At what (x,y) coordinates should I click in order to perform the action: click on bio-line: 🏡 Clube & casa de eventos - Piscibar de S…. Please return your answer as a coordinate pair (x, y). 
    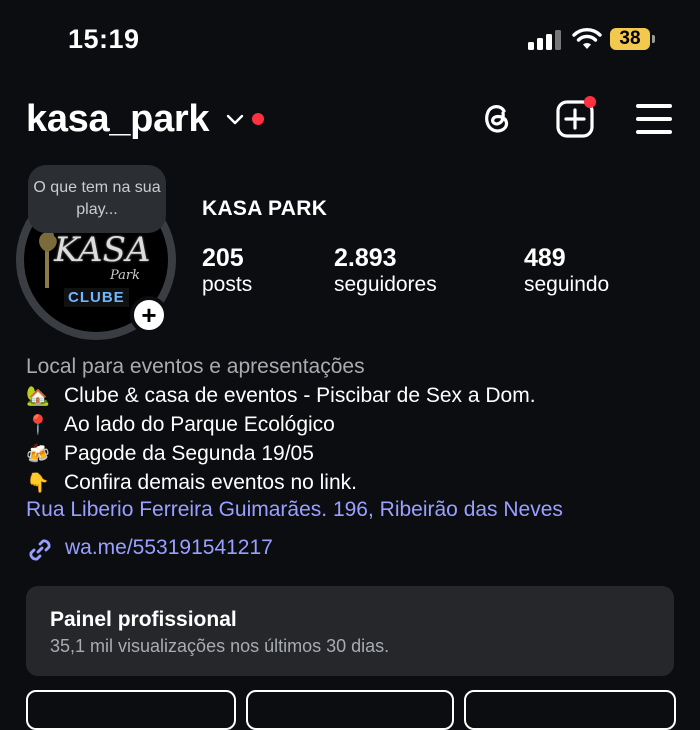
    Looking at the image, I should click on (281, 396).